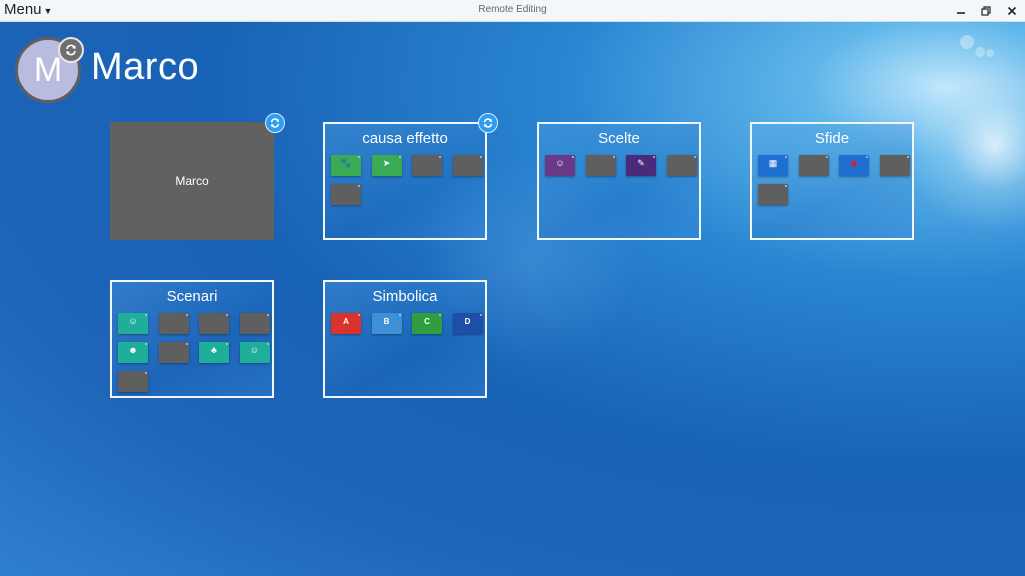  What do you see at coordinates (405, 181) in the screenshot?
I see `tile-causa-effetto: causa effetto 🐾 ➤` at bounding box center [405, 181].